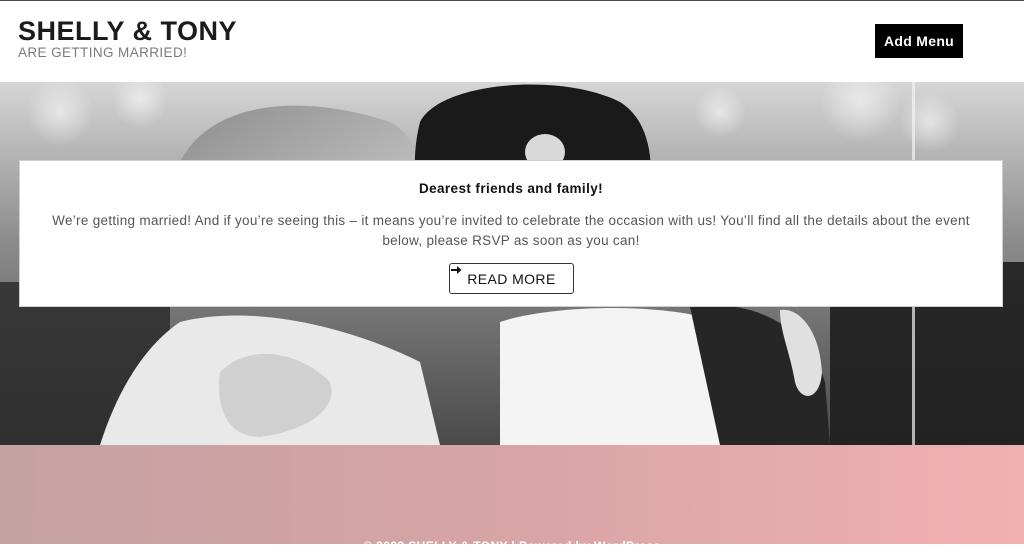 The width and height of the screenshot is (1024, 553). I want to click on add-menu-button: Add Menu, so click(919, 41).